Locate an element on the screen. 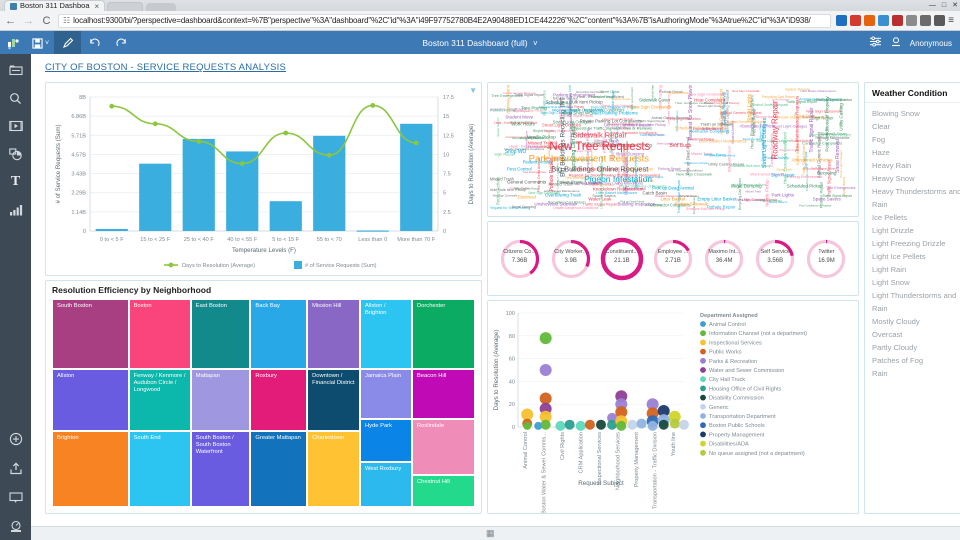  wordcloud-word: Knockdown Replacement is located at coordinates (618, 189).